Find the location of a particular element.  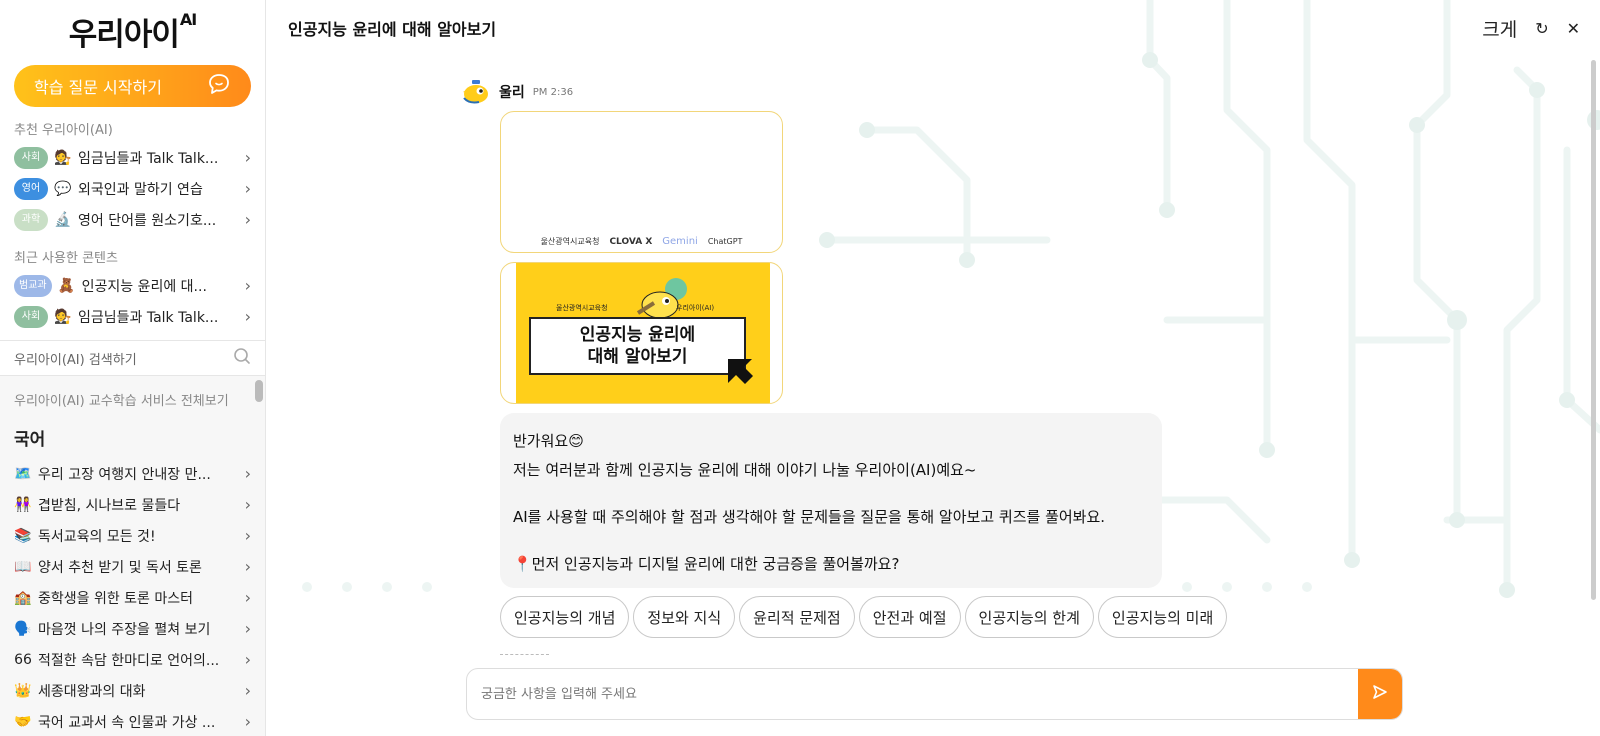

suggestion-chip: 안전과 예절 is located at coordinates (909, 617).